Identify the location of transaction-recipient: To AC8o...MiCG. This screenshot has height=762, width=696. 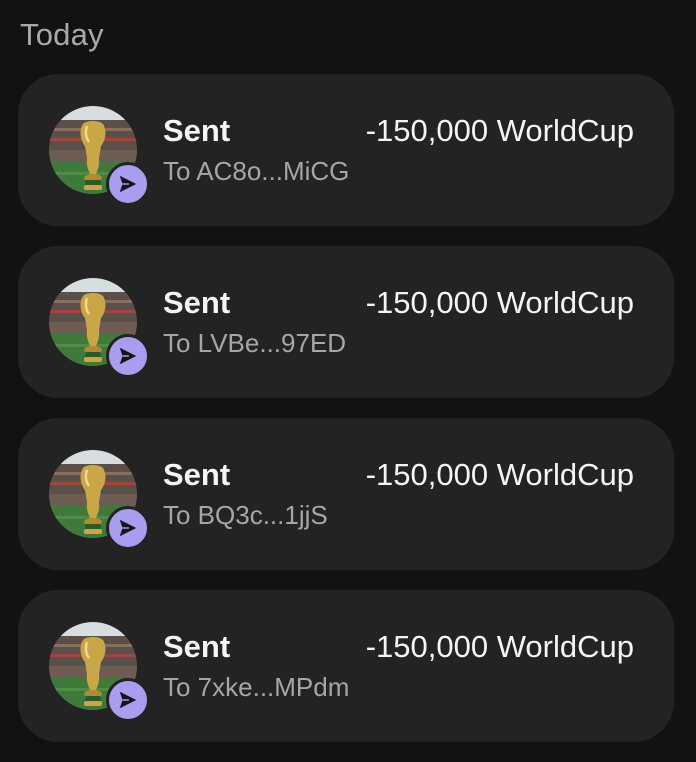
(256, 171).